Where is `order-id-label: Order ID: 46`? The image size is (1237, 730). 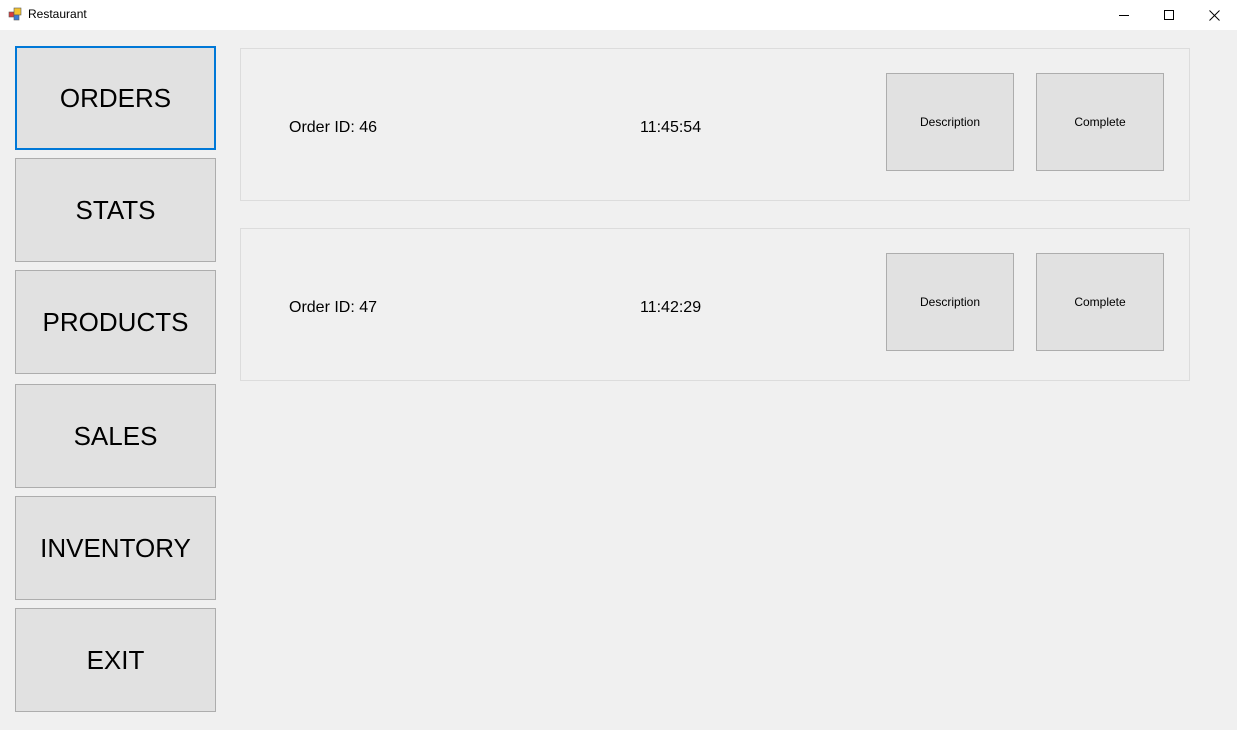 order-id-label: Order ID: 46 is located at coordinates (333, 127).